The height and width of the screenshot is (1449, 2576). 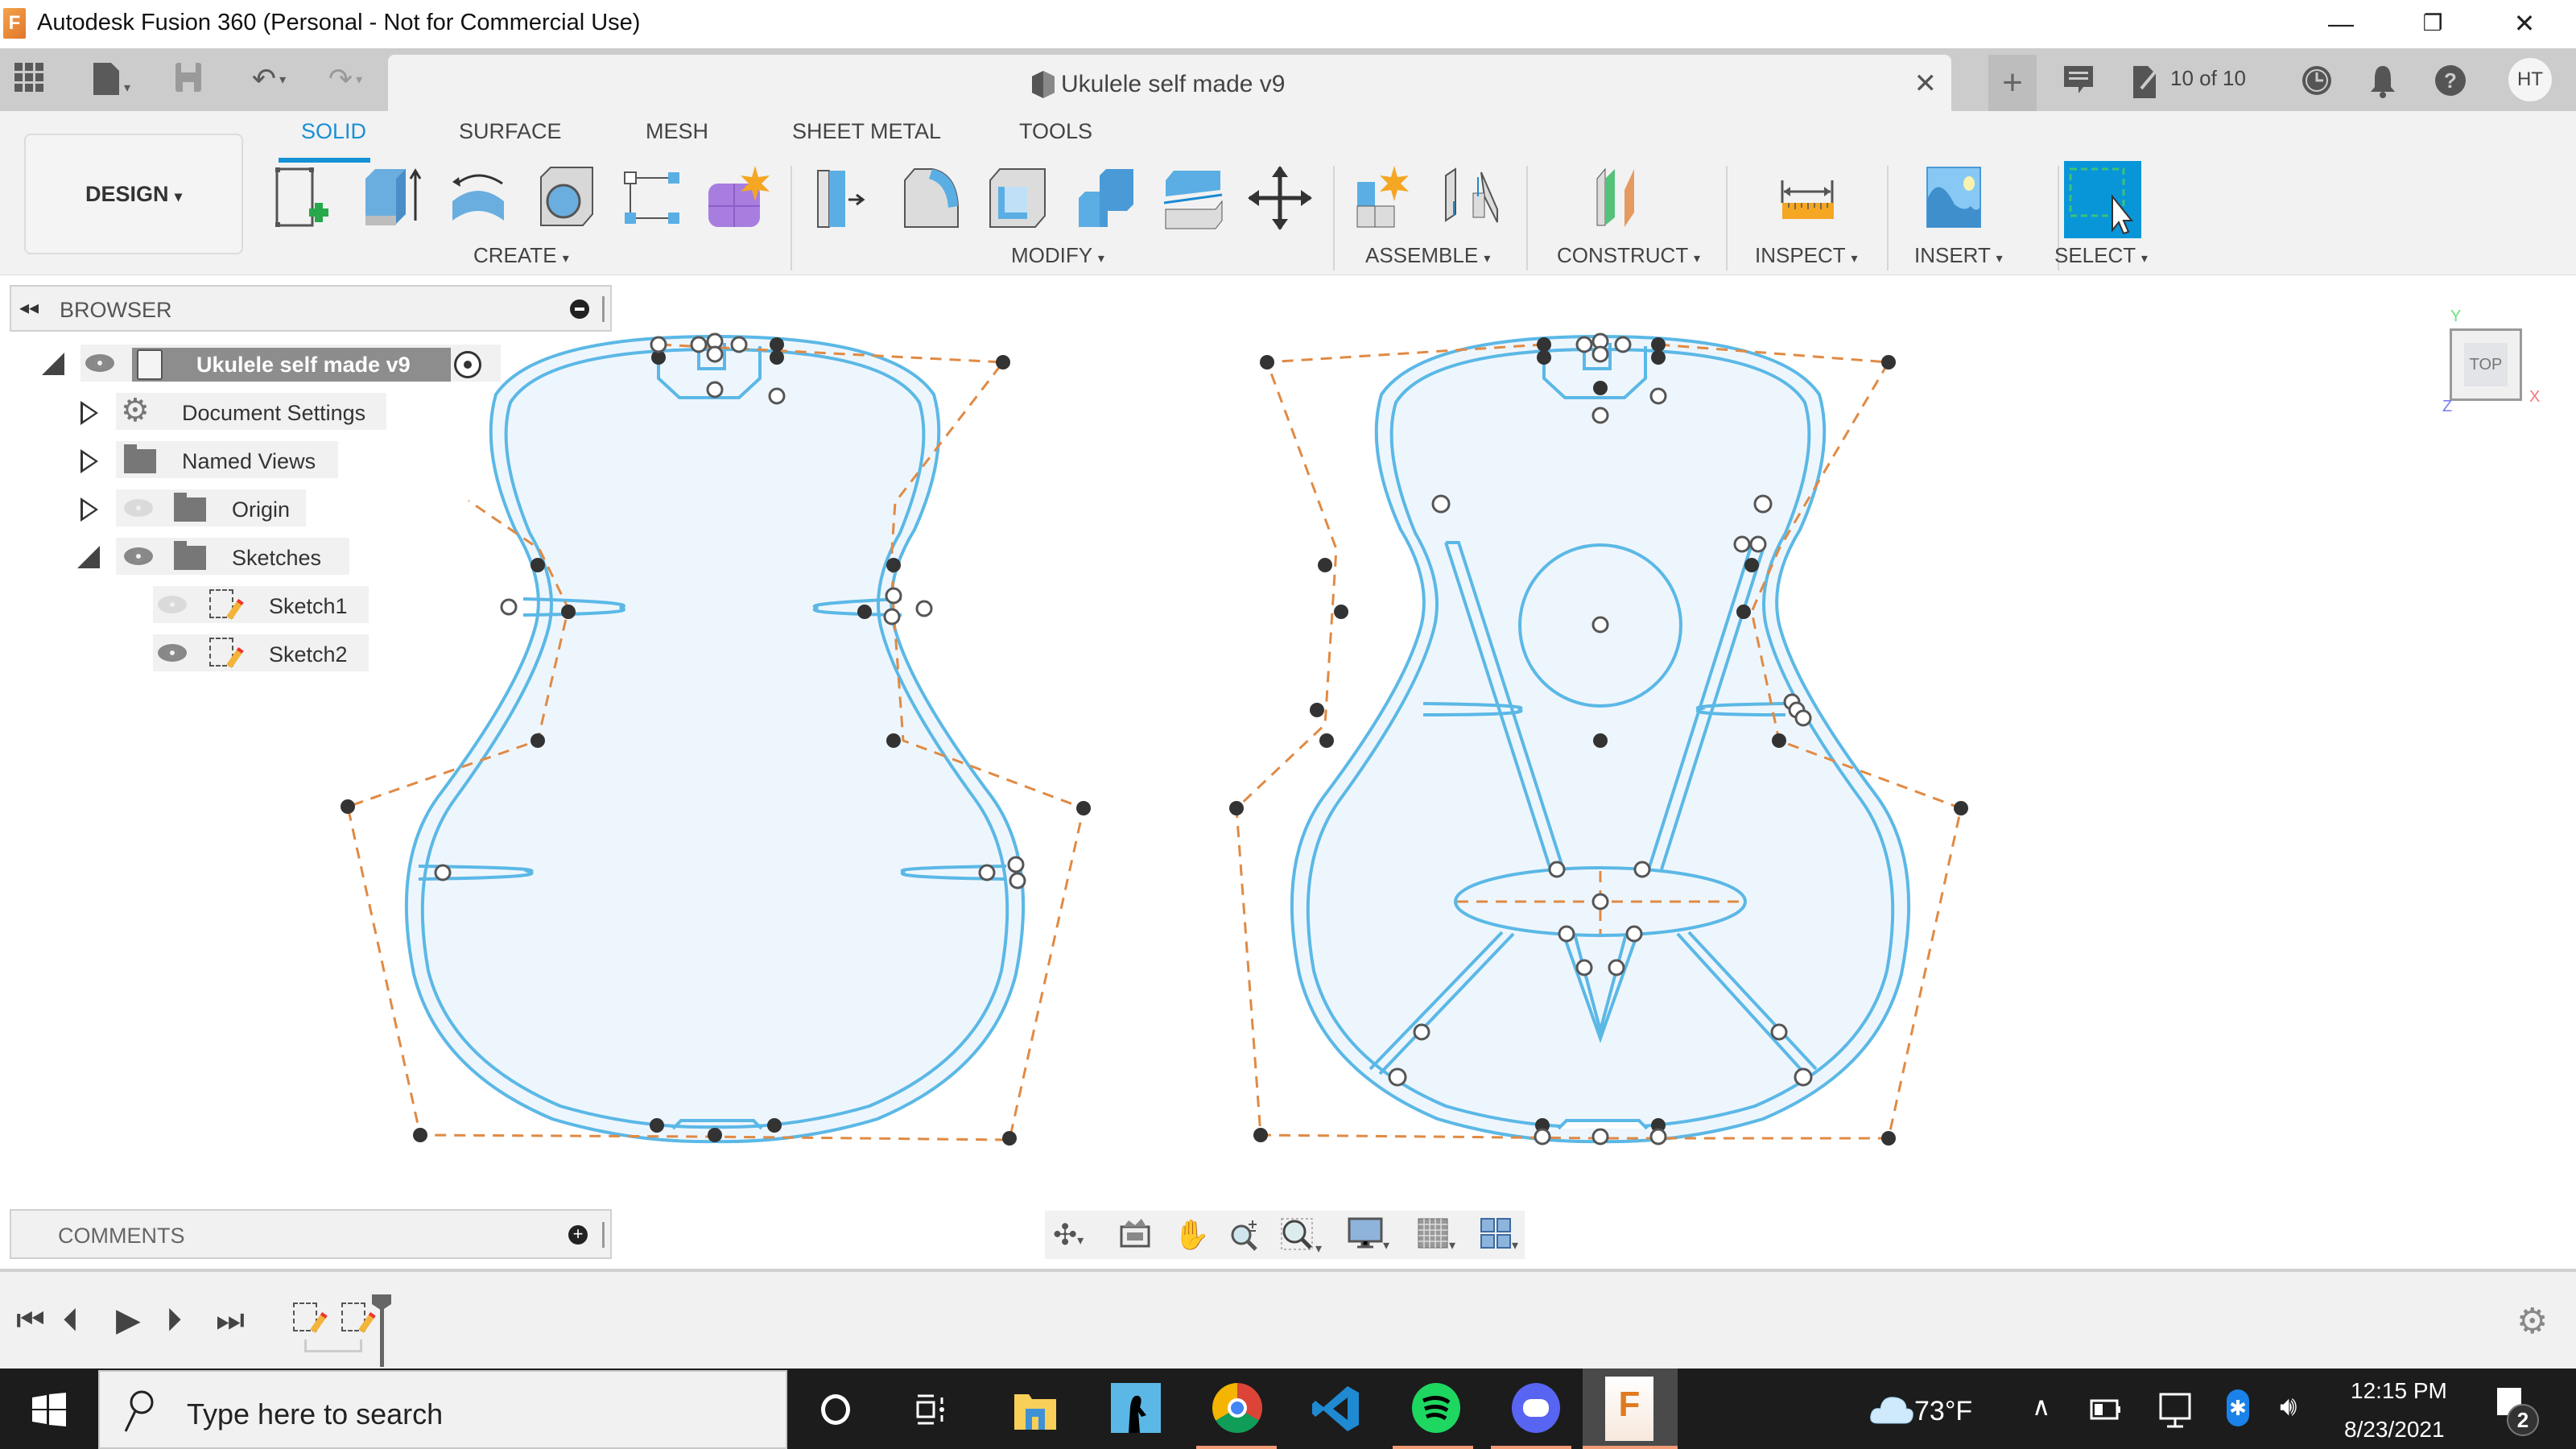 What do you see at coordinates (1192, 1235) in the screenshot?
I see `pan-button: ✋` at bounding box center [1192, 1235].